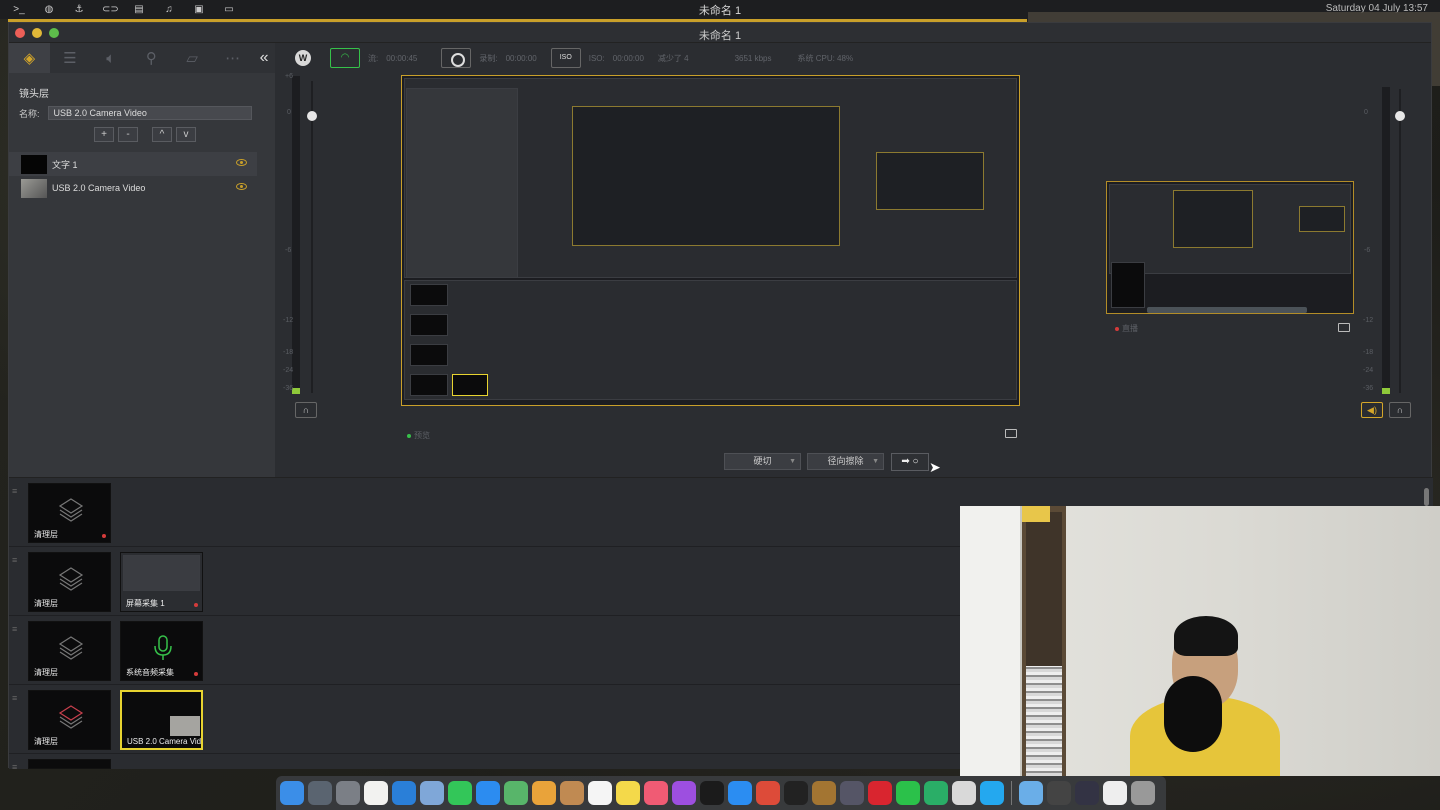 This screenshot has height=810, width=1440. I want to click on podcasts-icon, so click(684, 793).